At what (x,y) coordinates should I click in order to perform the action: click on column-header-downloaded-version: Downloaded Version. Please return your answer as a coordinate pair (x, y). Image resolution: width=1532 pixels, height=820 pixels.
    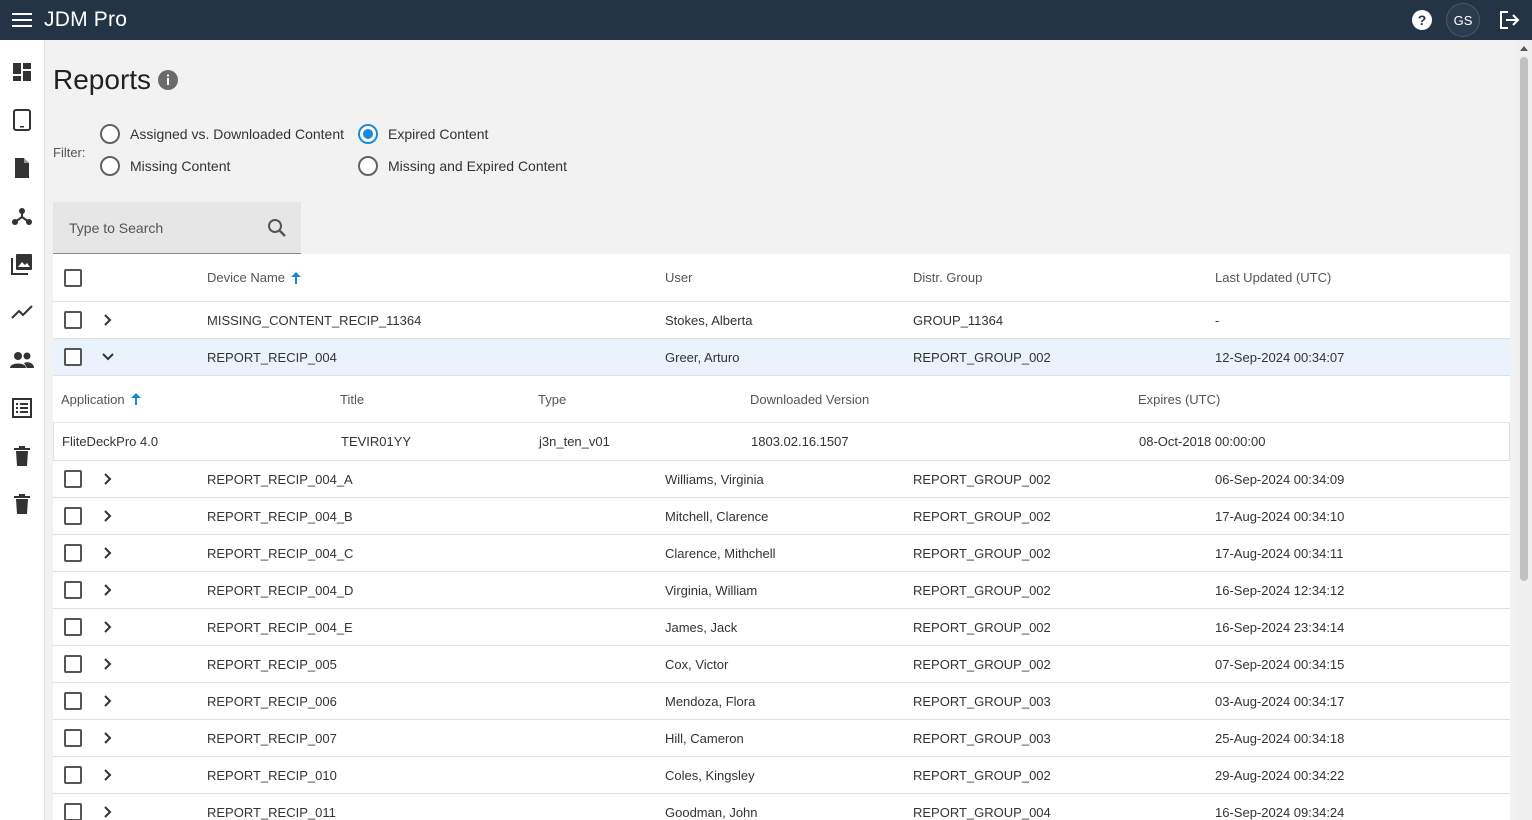
    Looking at the image, I should click on (809, 399).